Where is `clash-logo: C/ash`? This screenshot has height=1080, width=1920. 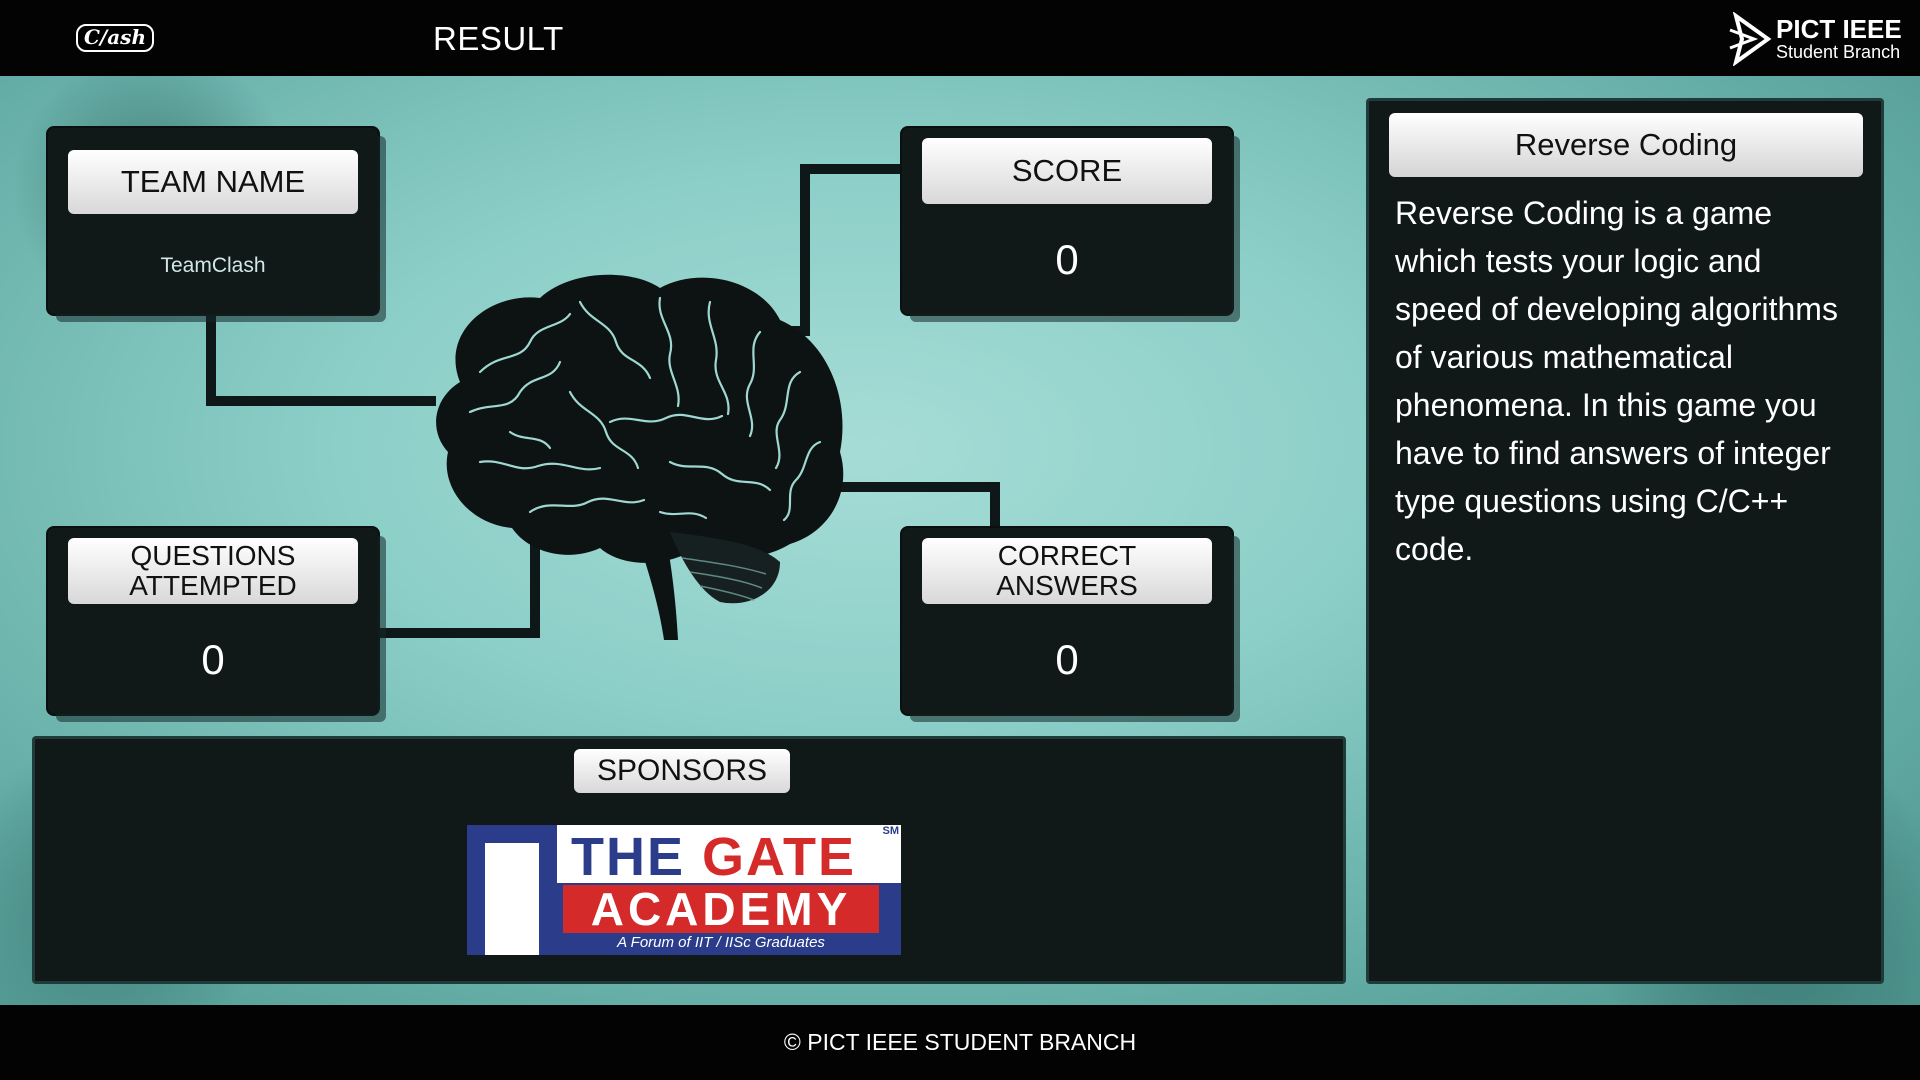
clash-logo: C/ash is located at coordinates (115, 38).